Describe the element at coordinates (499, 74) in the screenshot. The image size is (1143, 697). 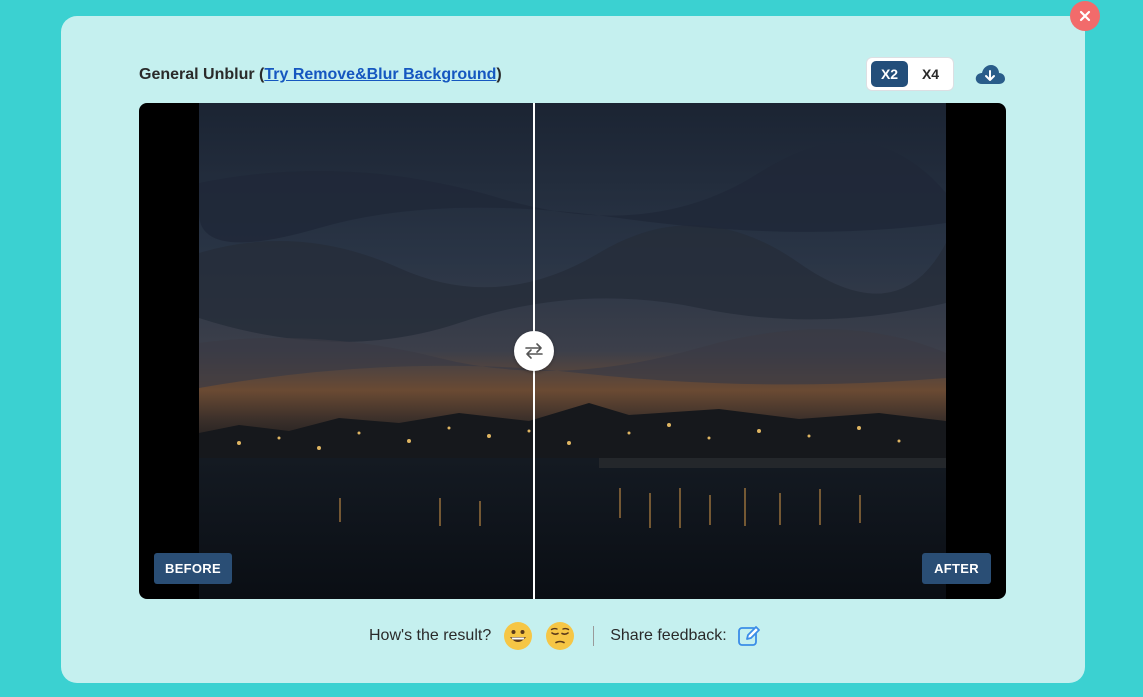
I see `title-suffix: )` at that location.